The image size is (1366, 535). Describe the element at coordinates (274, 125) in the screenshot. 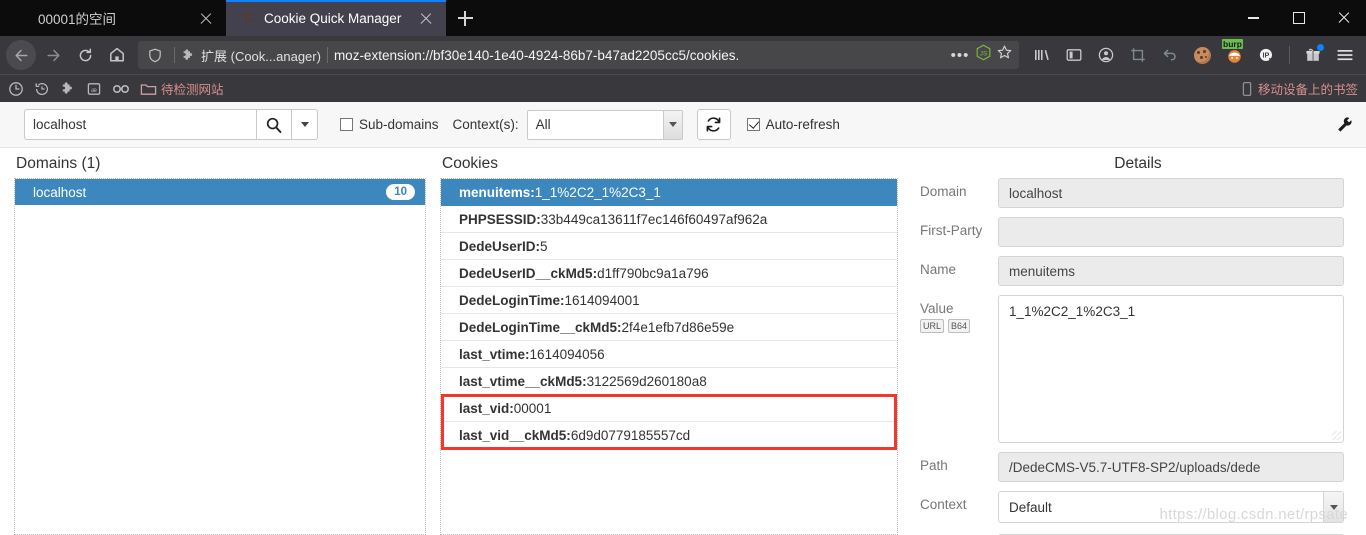

I see `search-button` at that location.